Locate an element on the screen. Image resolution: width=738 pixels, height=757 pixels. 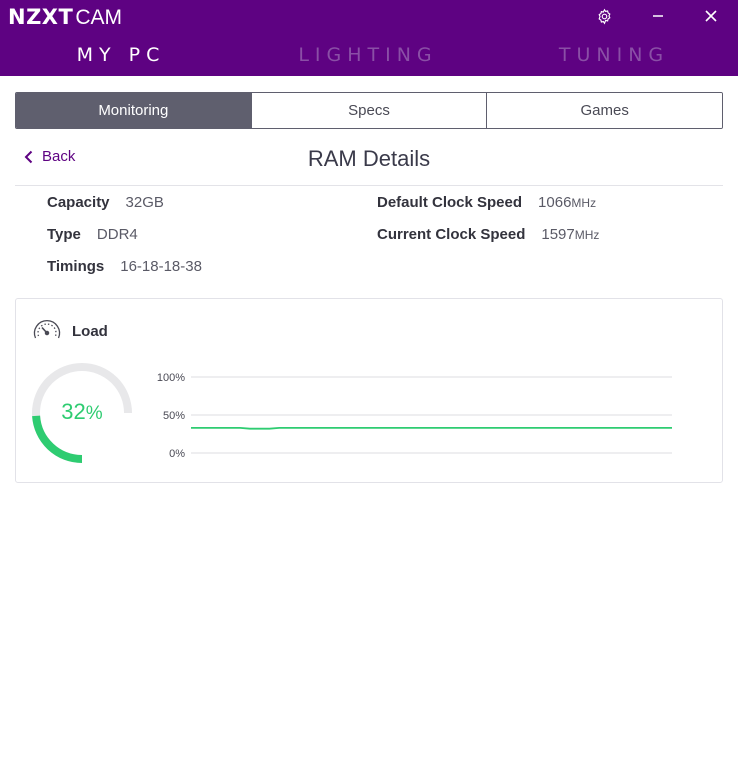
spec-default-clock: Default Clock Speed 1066 MHz is located at coordinates (486, 202).